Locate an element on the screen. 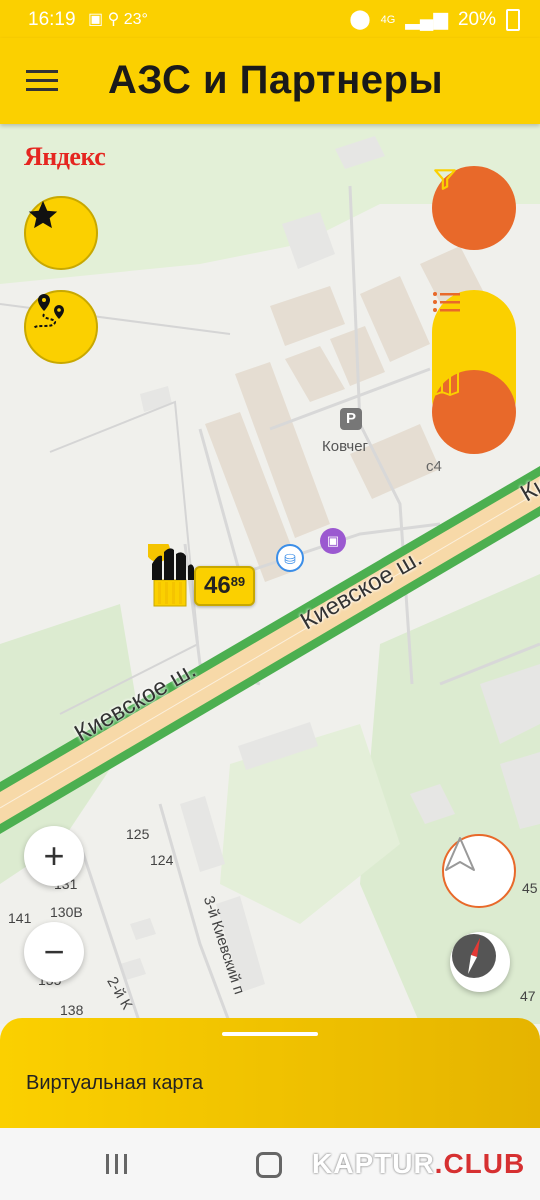 Image resolution: width=540 pixels, height=1200 pixels. search-status-icon: ⚲ is located at coordinates (113, 19).